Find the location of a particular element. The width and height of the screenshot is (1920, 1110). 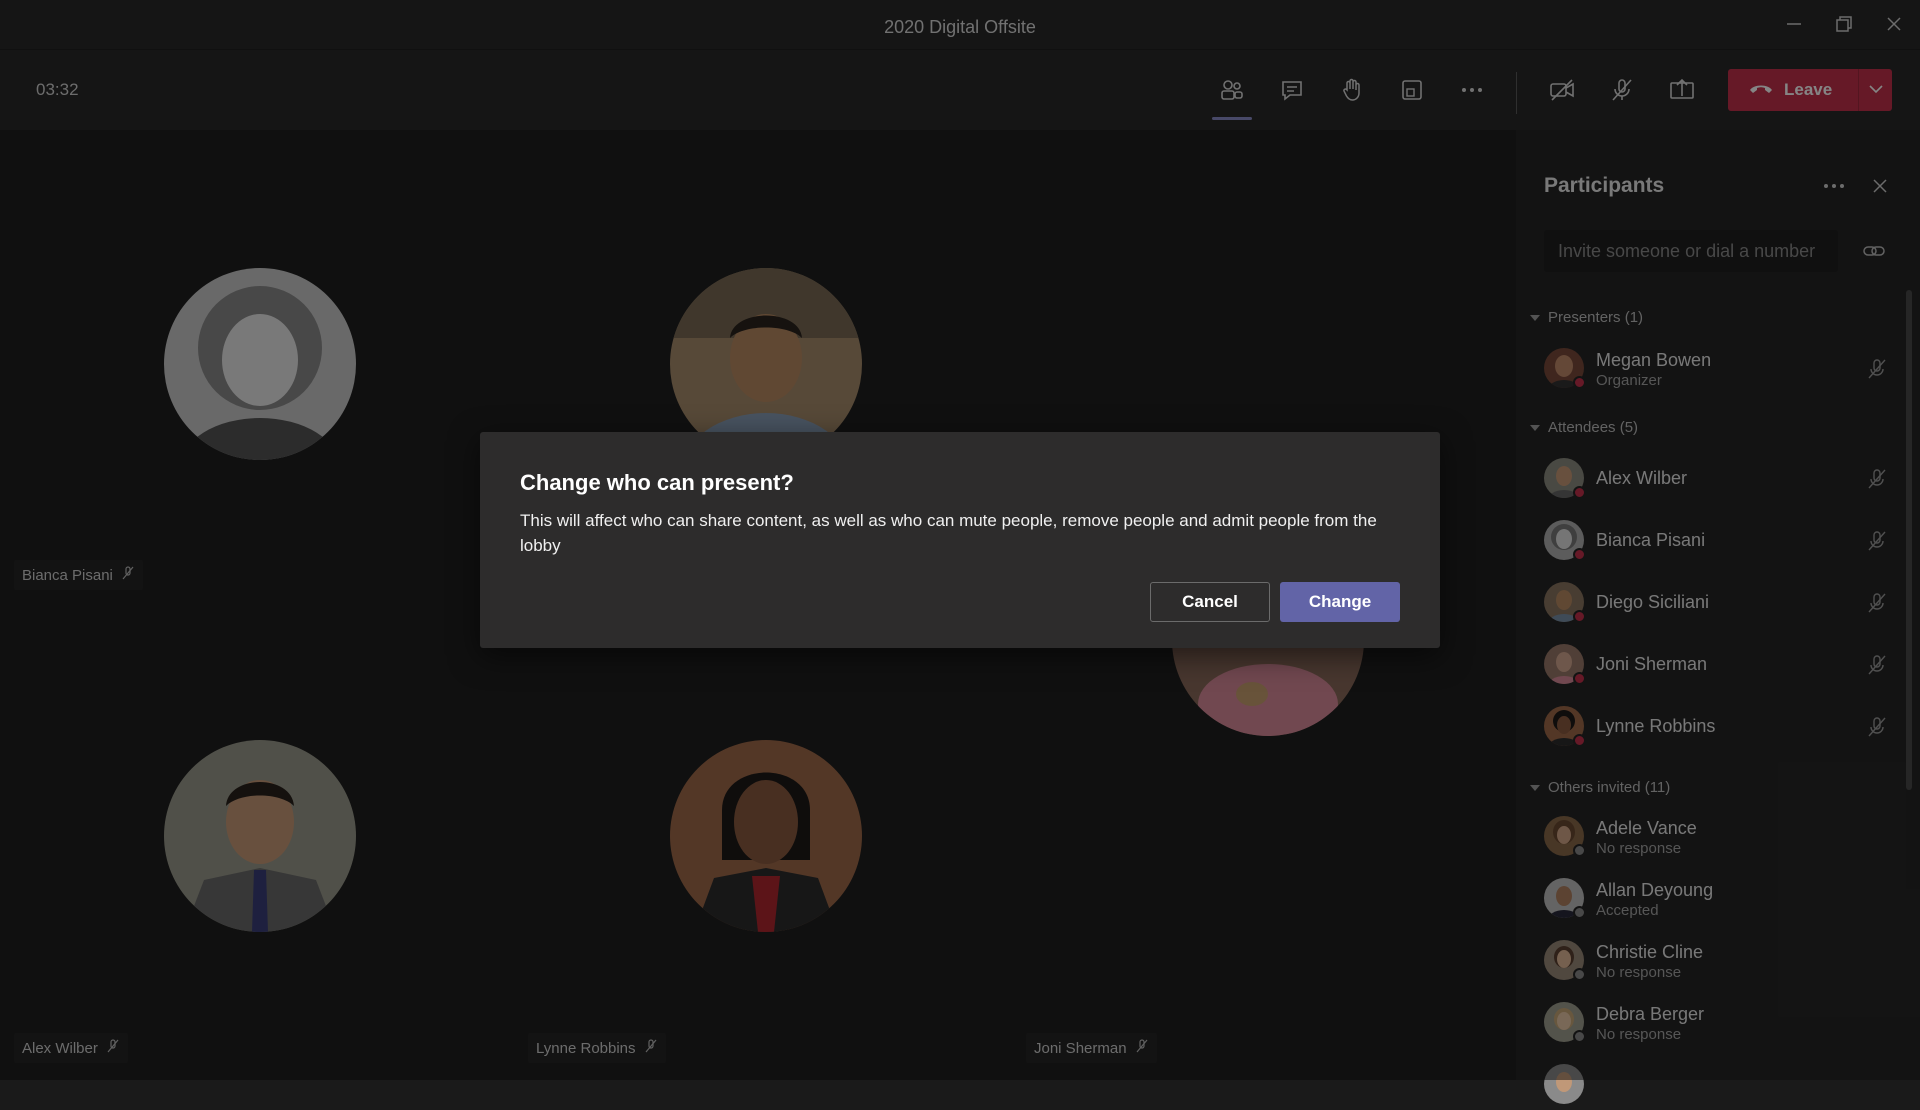

cancel-button: Cancel is located at coordinates (1210, 602).